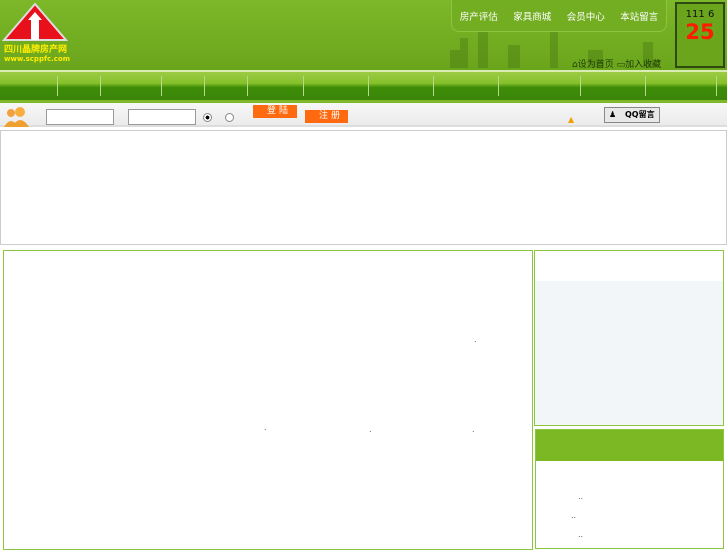 This screenshot has height=550, width=727. What do you see at coordinates (640, 114) in the screenshot?
I see `qq-button-label: QQ留言` at bounding box center [640, 114].